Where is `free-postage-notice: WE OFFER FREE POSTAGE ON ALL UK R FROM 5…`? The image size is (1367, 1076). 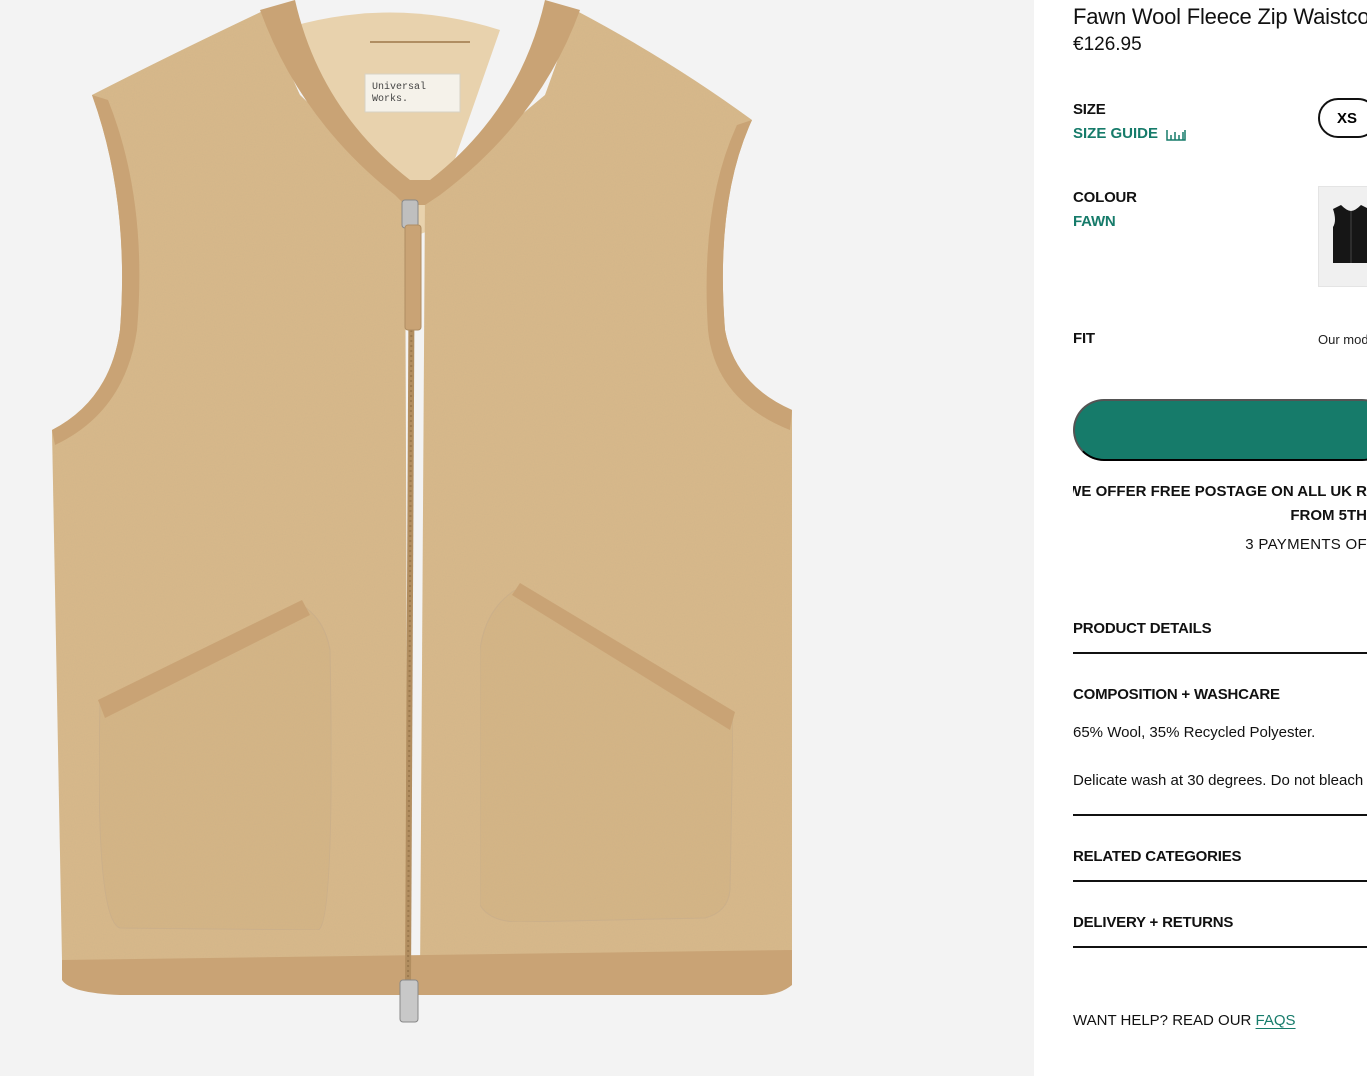 free-postage-notice: WE OFFER FREE POSTAGE ON ALL UK R FROM 5… is located at coordinates (1220, 504).